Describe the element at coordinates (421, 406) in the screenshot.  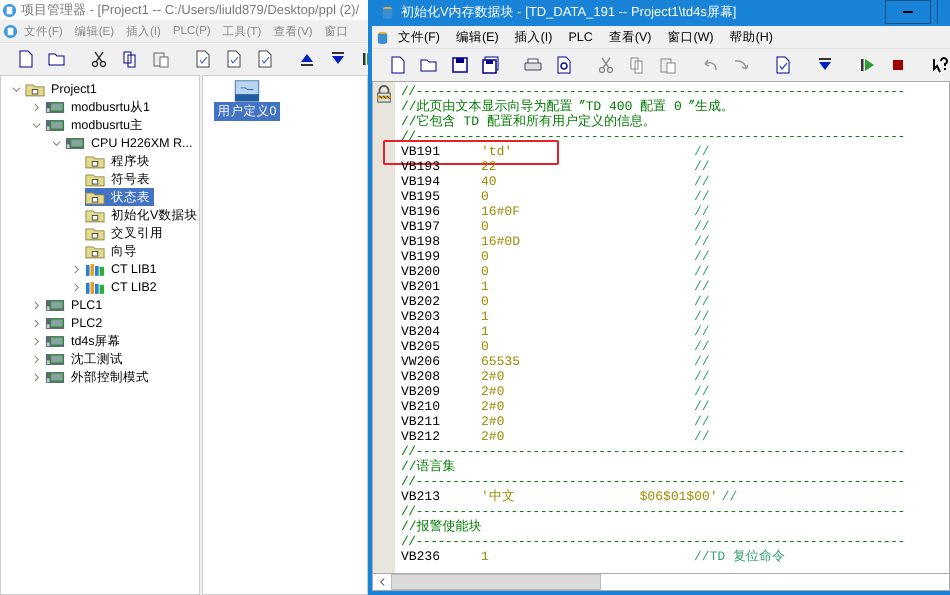
I see `address-text: VB210` at that location.